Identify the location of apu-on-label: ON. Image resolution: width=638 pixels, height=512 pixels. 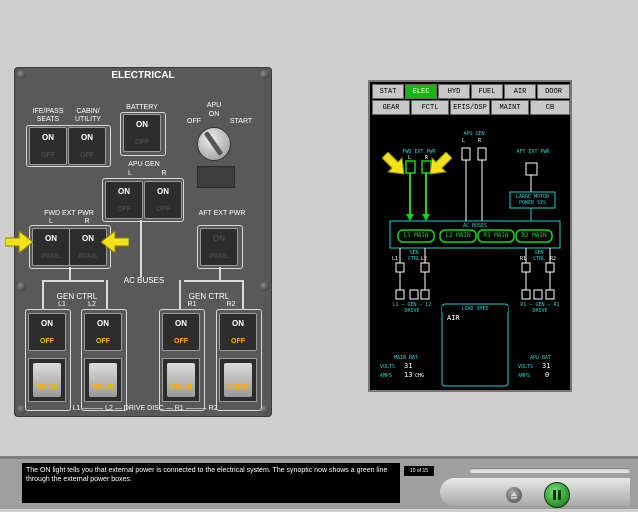
(214, 114).